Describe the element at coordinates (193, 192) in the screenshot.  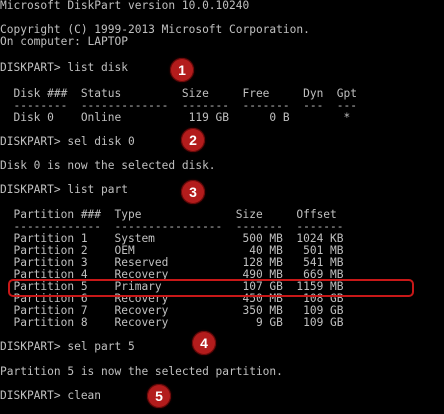
I see `step-badge: 3` at that location.